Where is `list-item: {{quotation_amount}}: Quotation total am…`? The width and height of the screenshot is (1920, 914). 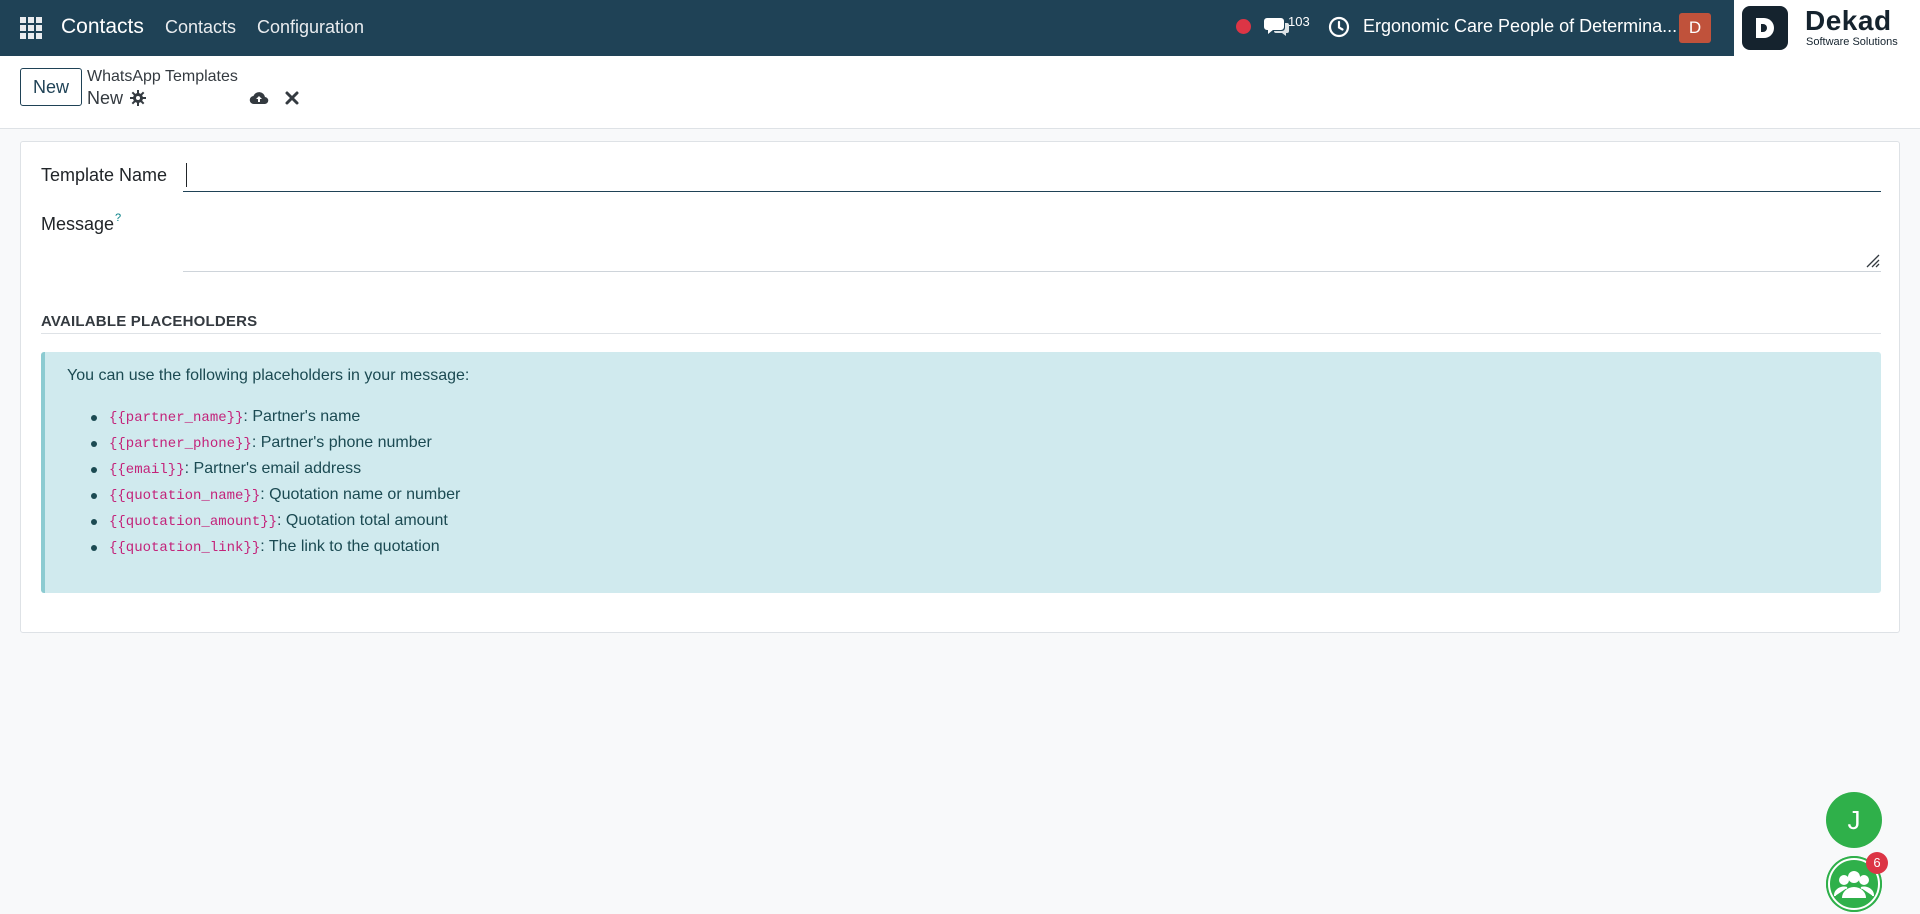
list-item: {{quotation_amount}}: Quotation total am… is located at coordinates (275, 525).